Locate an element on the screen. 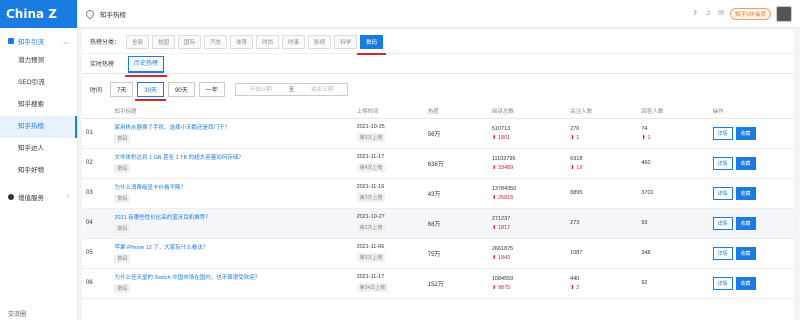  row-date-cell: 2021-11-06 第3次上榜 is located at coordinates (388, 253).